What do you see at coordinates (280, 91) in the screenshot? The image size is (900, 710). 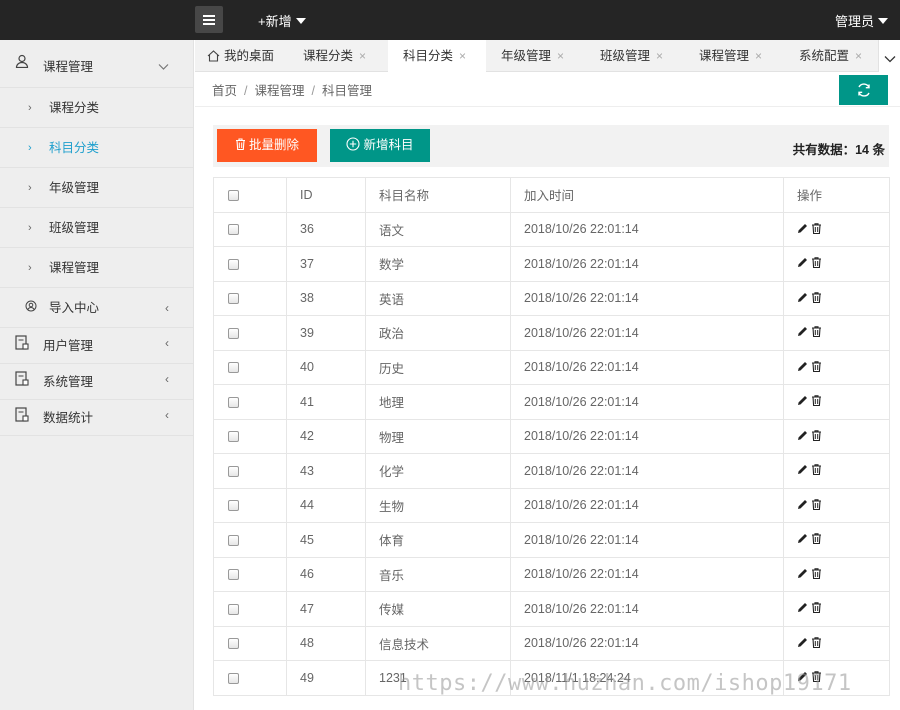 I see `breadcrumb-parent: 课程管理` at bounding box center [280, 91].